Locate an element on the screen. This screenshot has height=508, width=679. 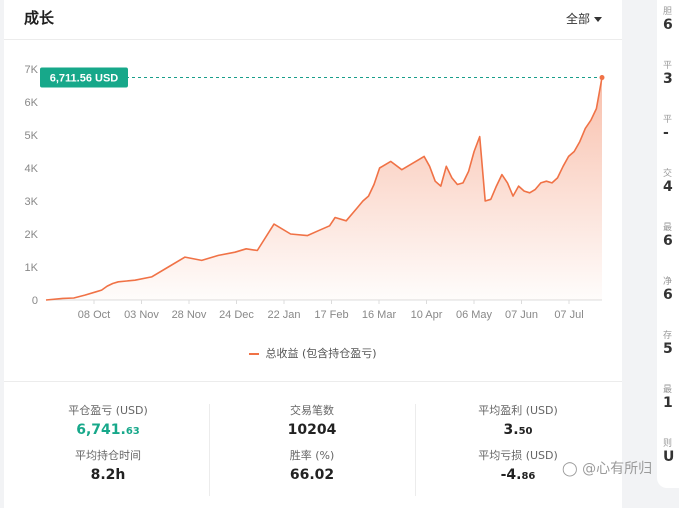
stat-avg-hold: 平均持仓时间 8.2h is located at coordinates (108, 465).